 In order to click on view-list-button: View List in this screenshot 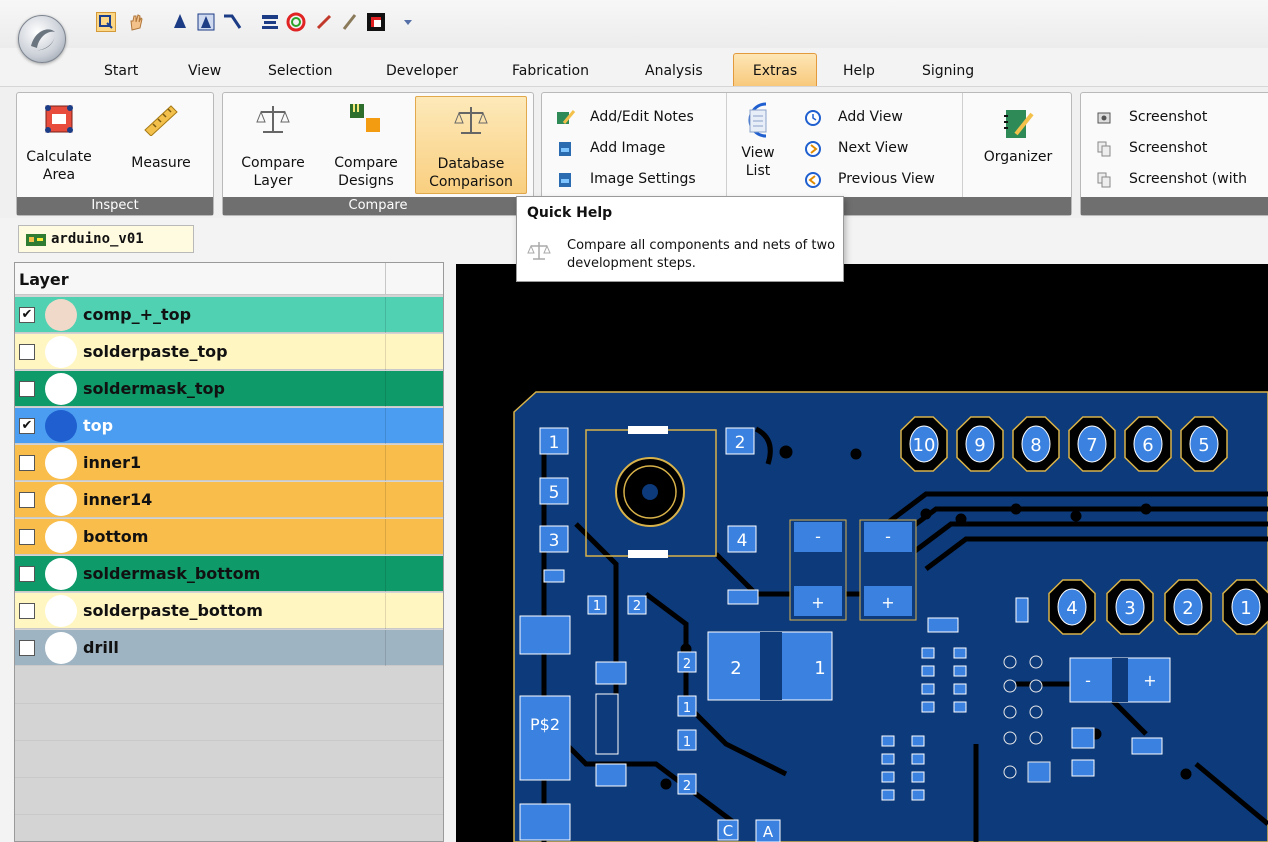, I will do `click(758, 145)`.